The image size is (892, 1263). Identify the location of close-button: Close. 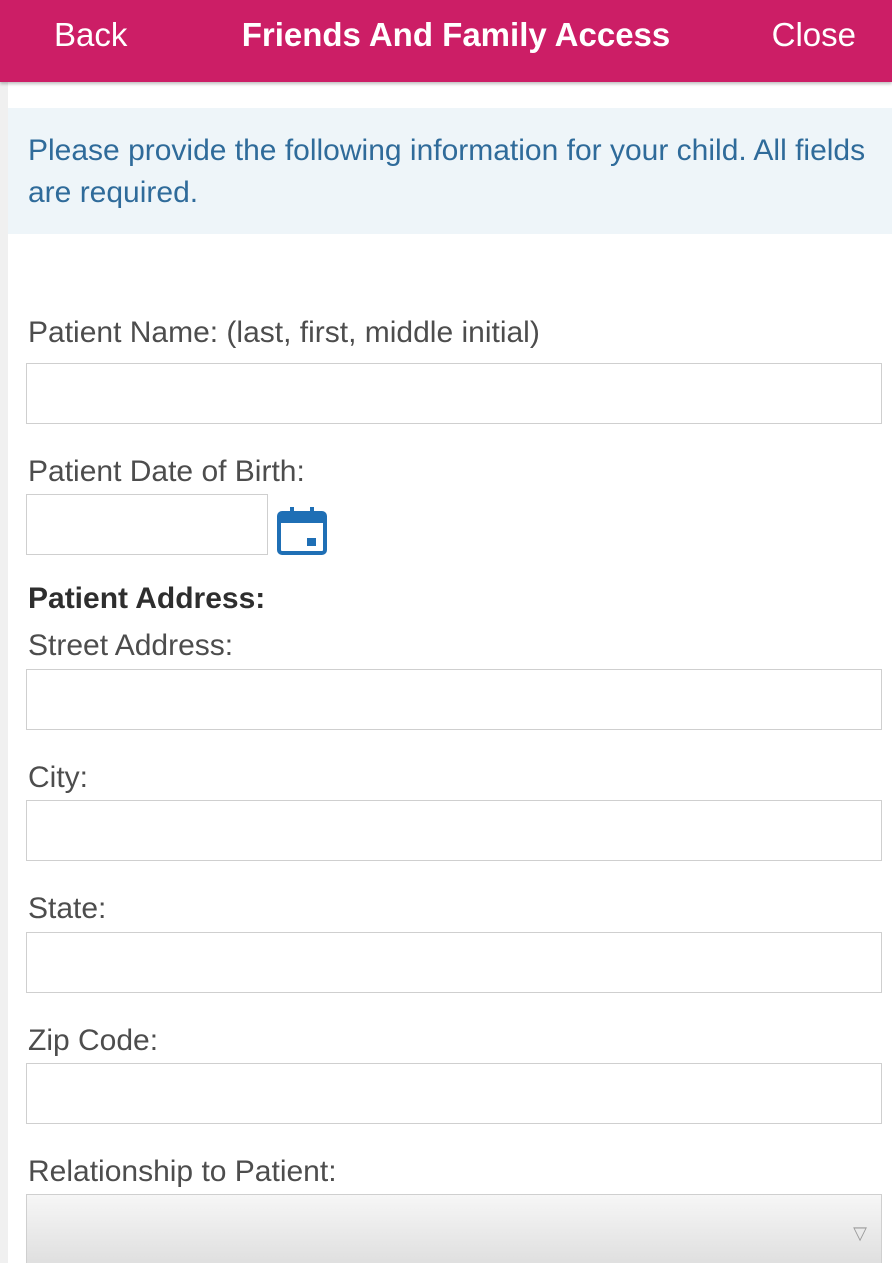
(814, 35).